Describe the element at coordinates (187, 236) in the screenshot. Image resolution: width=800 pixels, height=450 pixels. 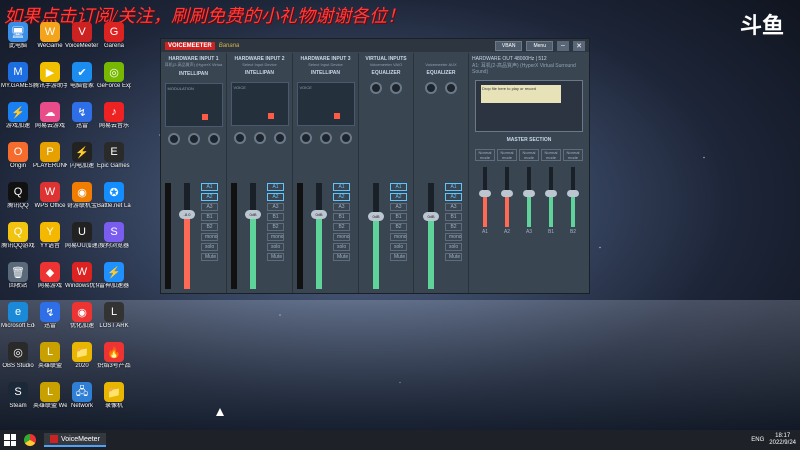
I see `gain-fader: -8.0` at that location.